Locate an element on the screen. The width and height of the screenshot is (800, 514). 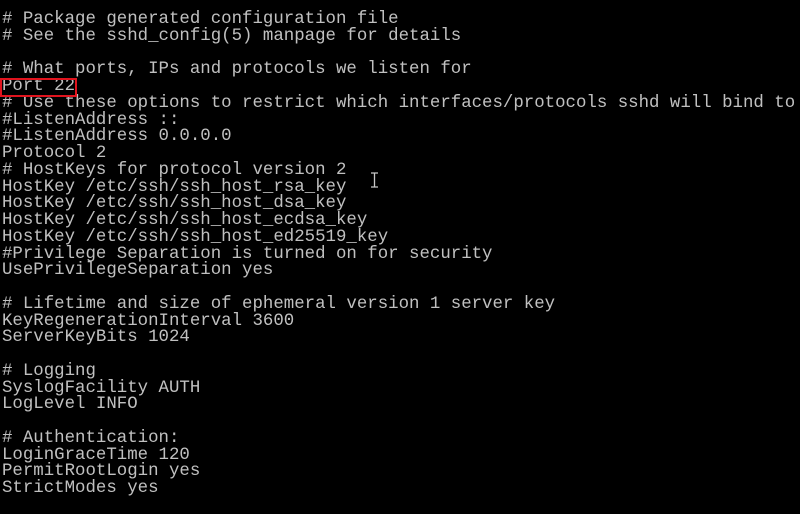
config-line: #ListenAddress 0.0.0.0 is located at coordinates (117, 137).